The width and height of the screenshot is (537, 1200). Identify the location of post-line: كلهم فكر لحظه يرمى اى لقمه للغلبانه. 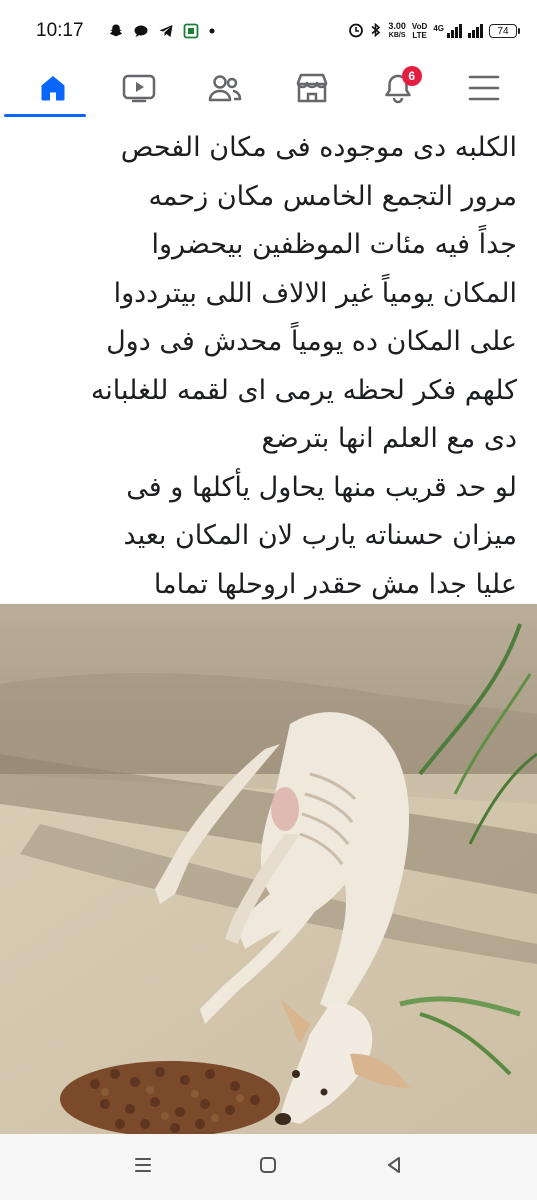
(303, 390).